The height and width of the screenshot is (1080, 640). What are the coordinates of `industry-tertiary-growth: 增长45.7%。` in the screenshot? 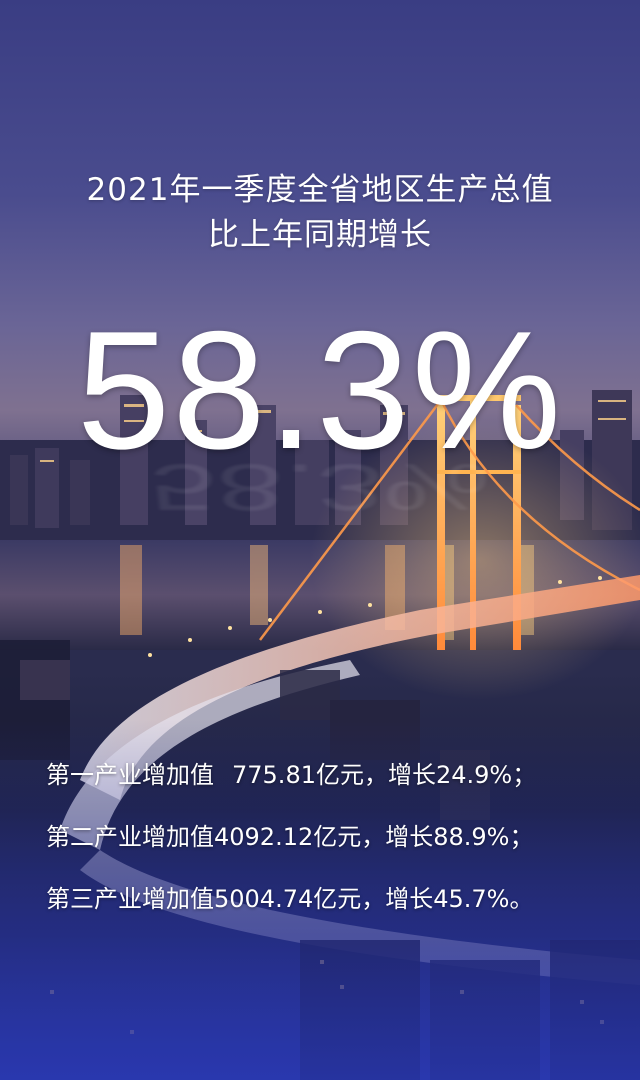 It's located at (459, 899).